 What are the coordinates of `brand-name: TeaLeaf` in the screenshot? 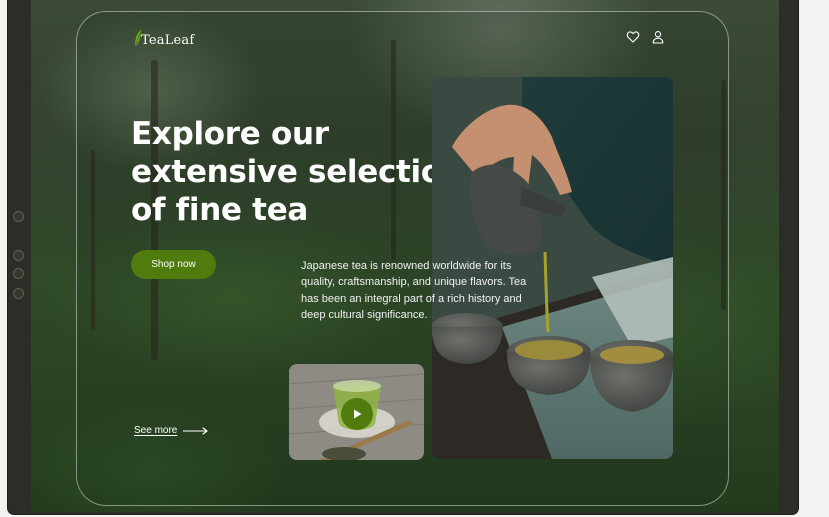 It's located at (168, 40).